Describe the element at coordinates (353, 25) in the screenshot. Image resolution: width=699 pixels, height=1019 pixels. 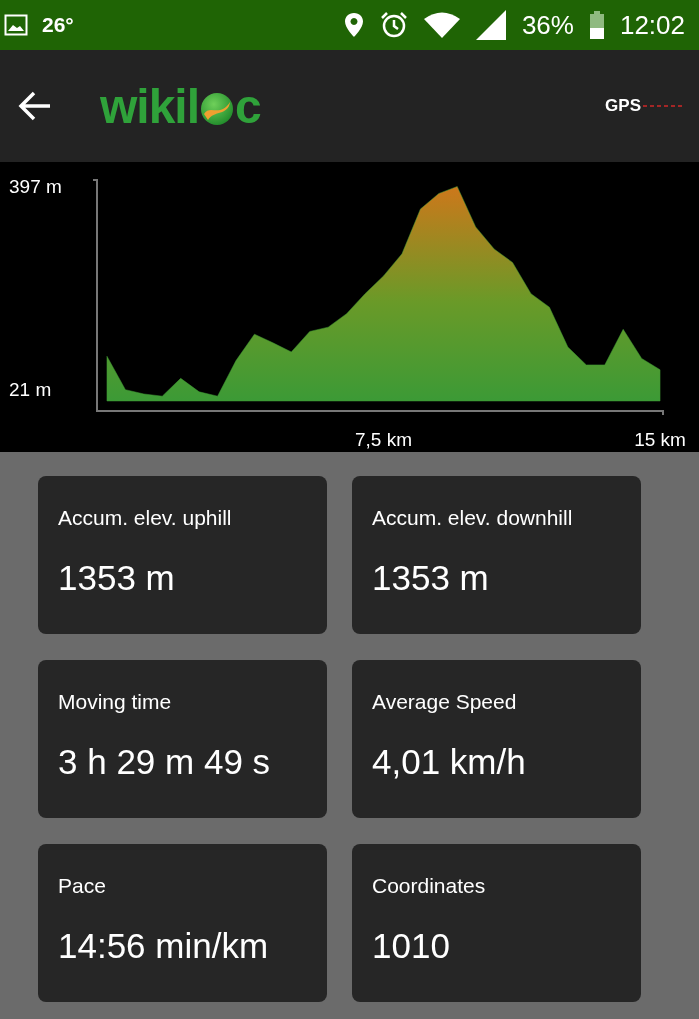
I see `location-icon` at that location.